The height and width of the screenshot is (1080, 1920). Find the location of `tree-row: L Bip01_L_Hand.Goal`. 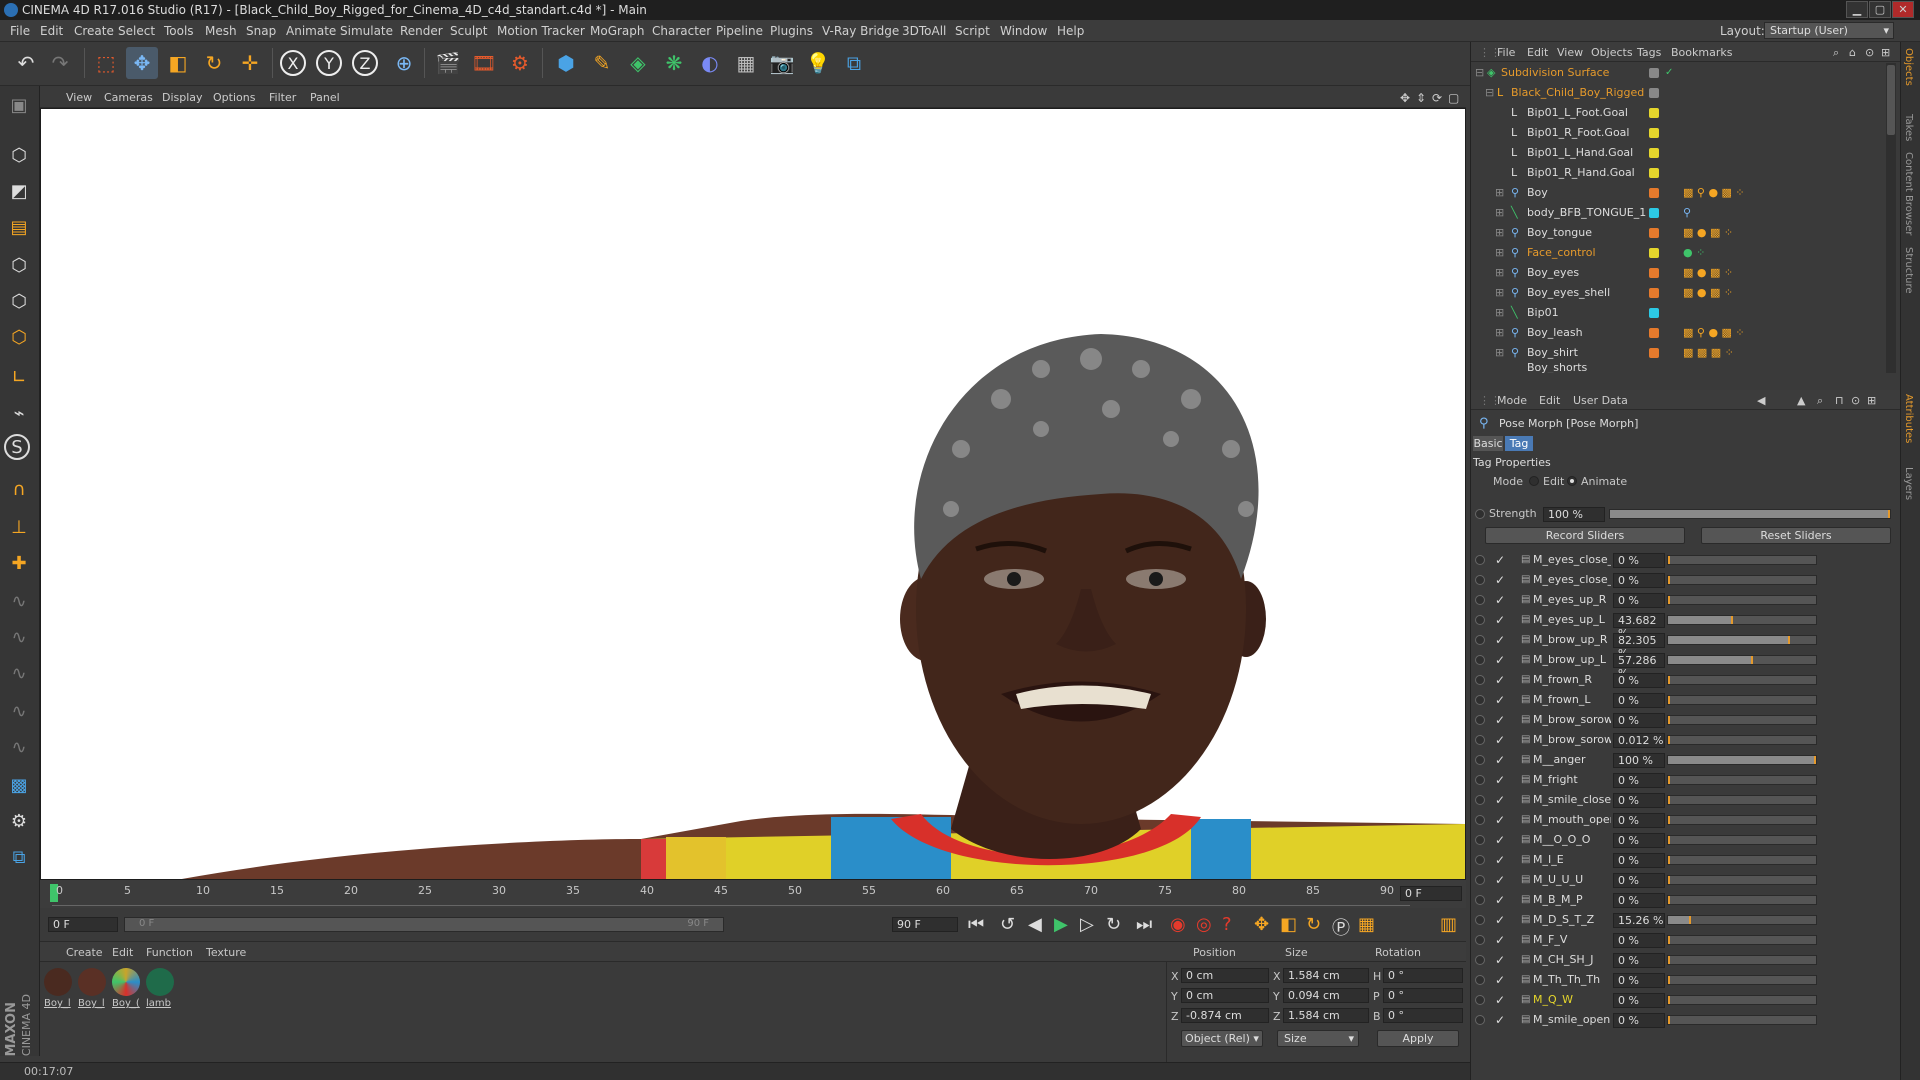

tree-row: L Bip01_L_Hand.Goal is located at coordinates (1678, 153).